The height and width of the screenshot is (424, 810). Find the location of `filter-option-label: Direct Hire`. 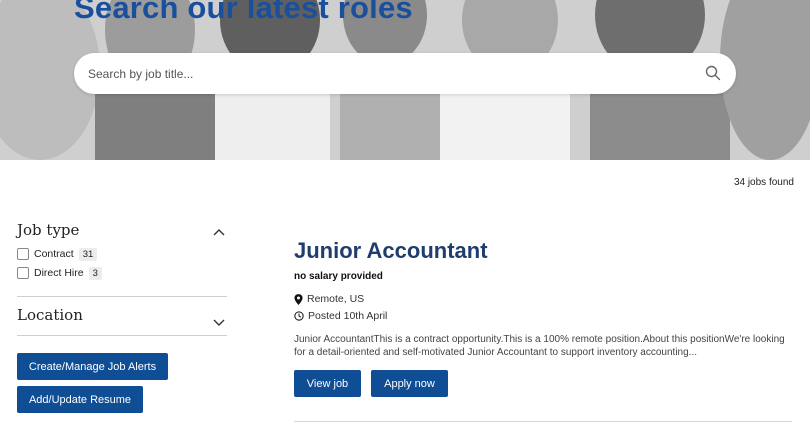

filter-option-label: Direct Hire is located at coordinates (59, 273).